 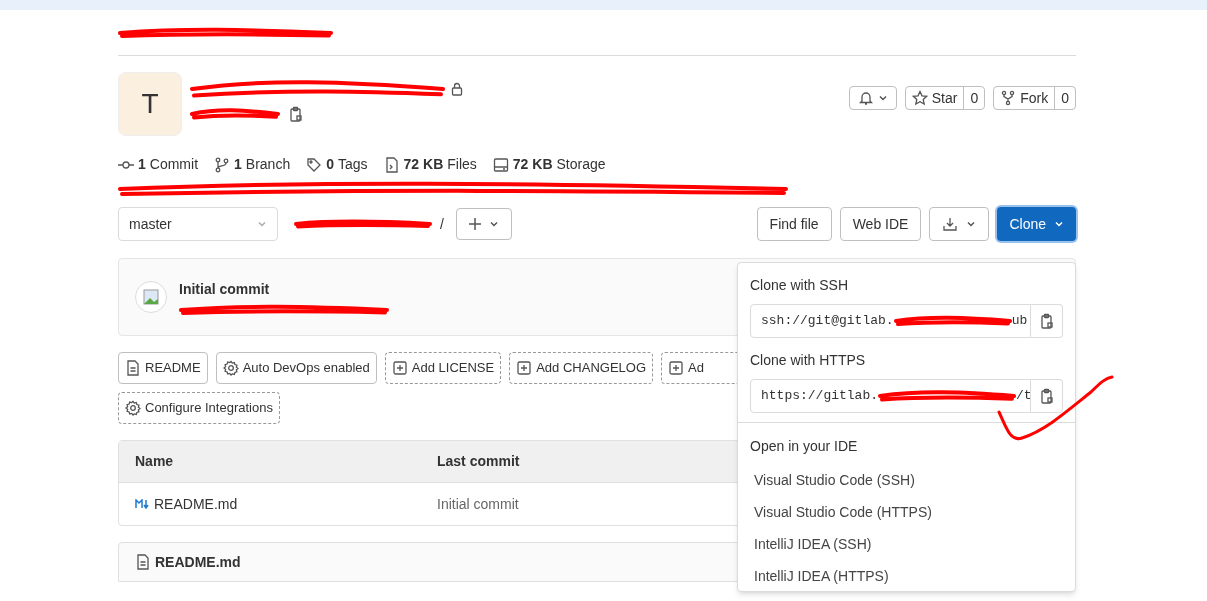 What do you see at coordinates (1065, 98) in the screenshot?
I see `fork-count: 0` at bounding box center [1065, 98].